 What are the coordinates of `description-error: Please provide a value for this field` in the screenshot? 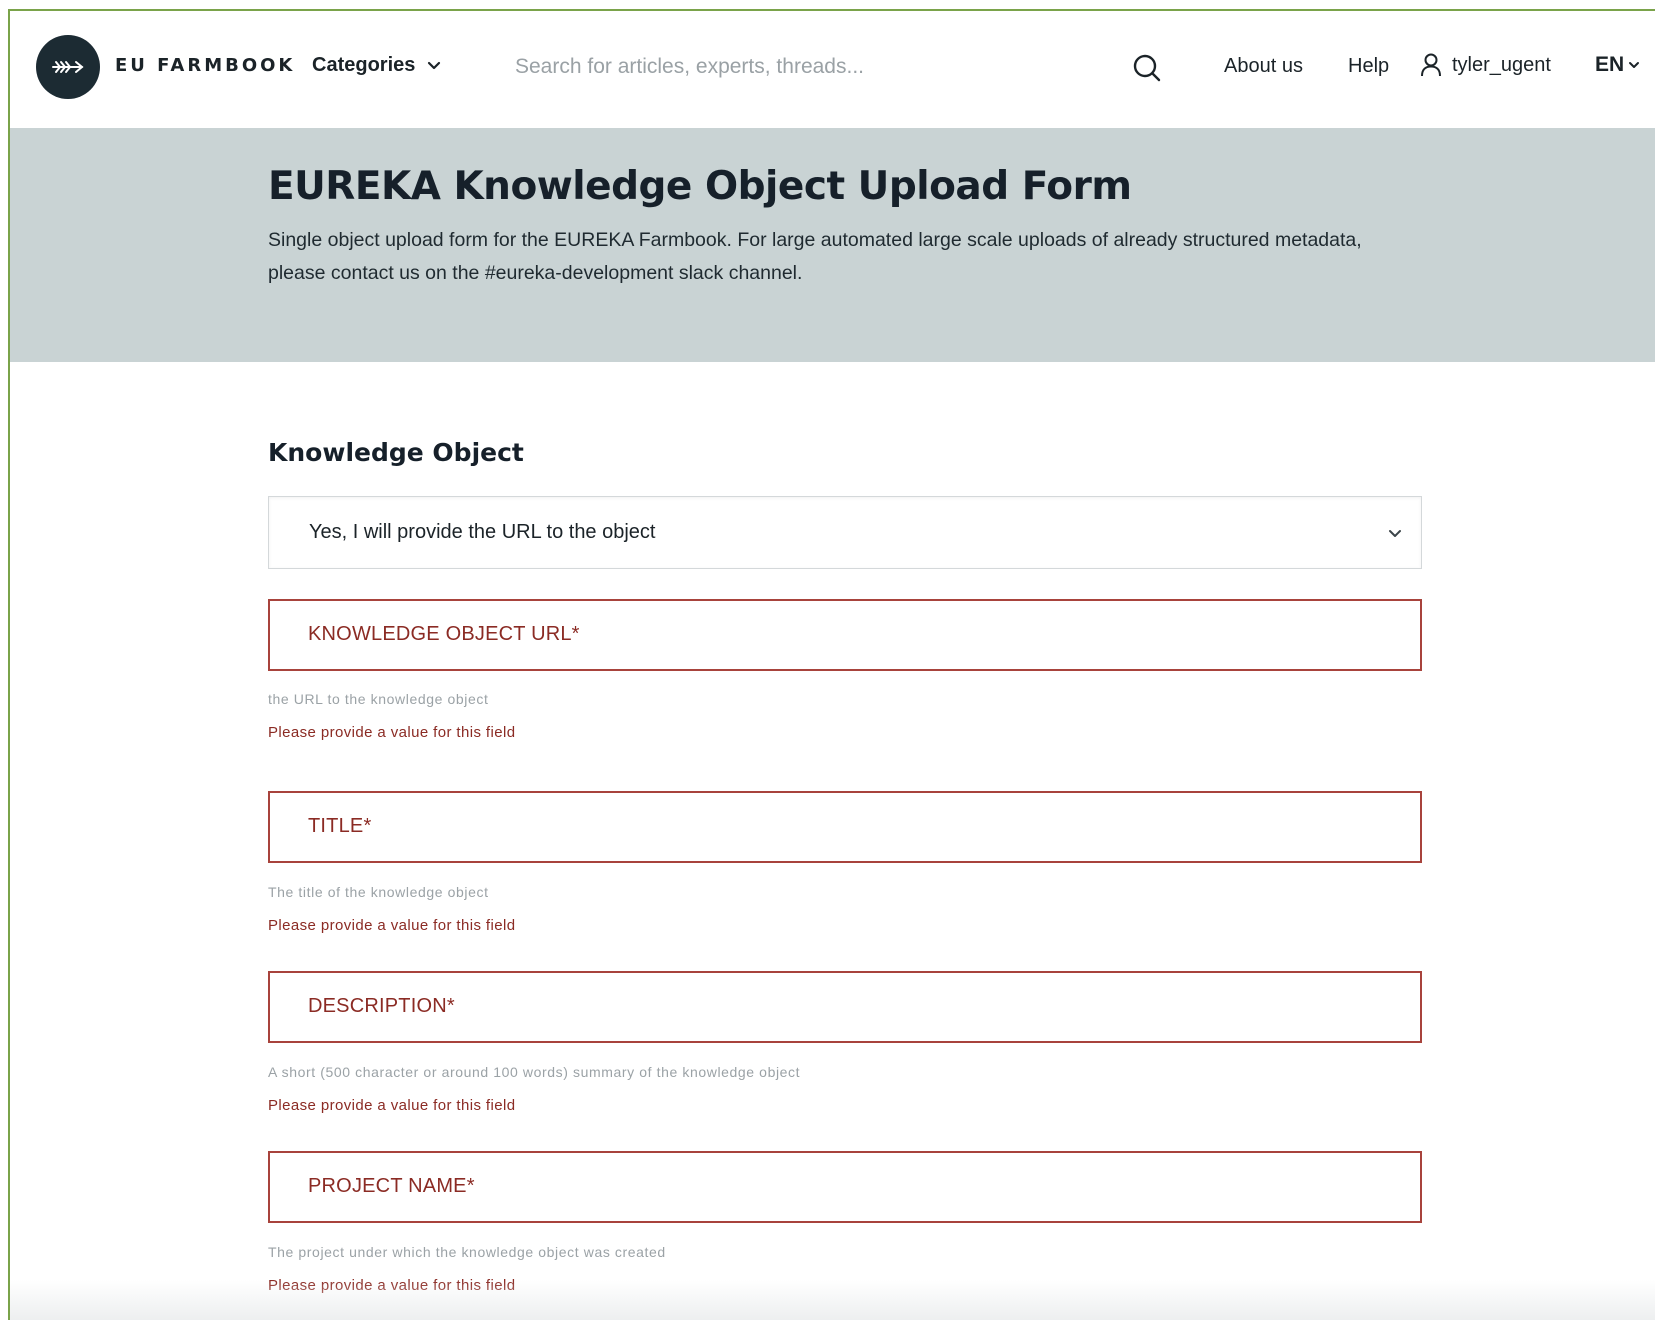 It's located at (392, 1105).